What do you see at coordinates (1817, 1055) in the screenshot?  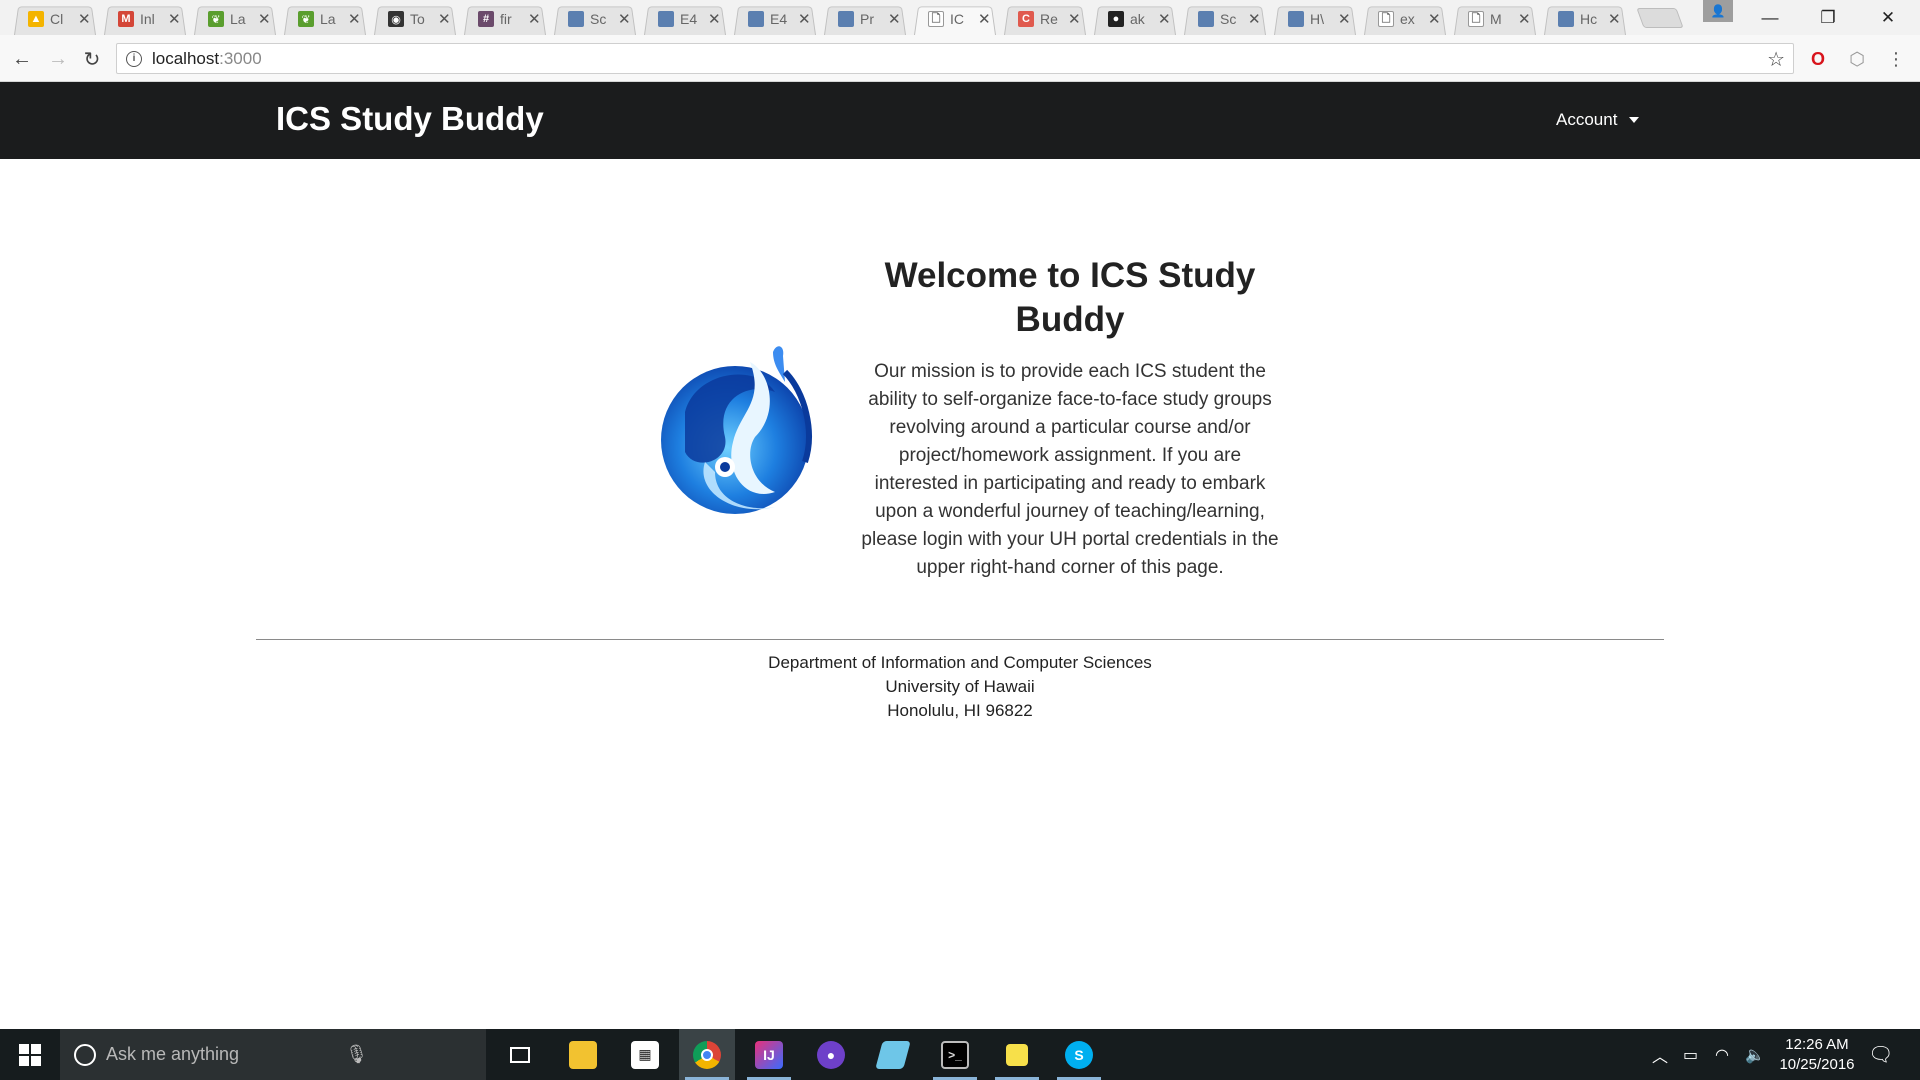 I see `system-clock: 12:26 AM 10/25/2016` at bounding box center [1817, 1055].